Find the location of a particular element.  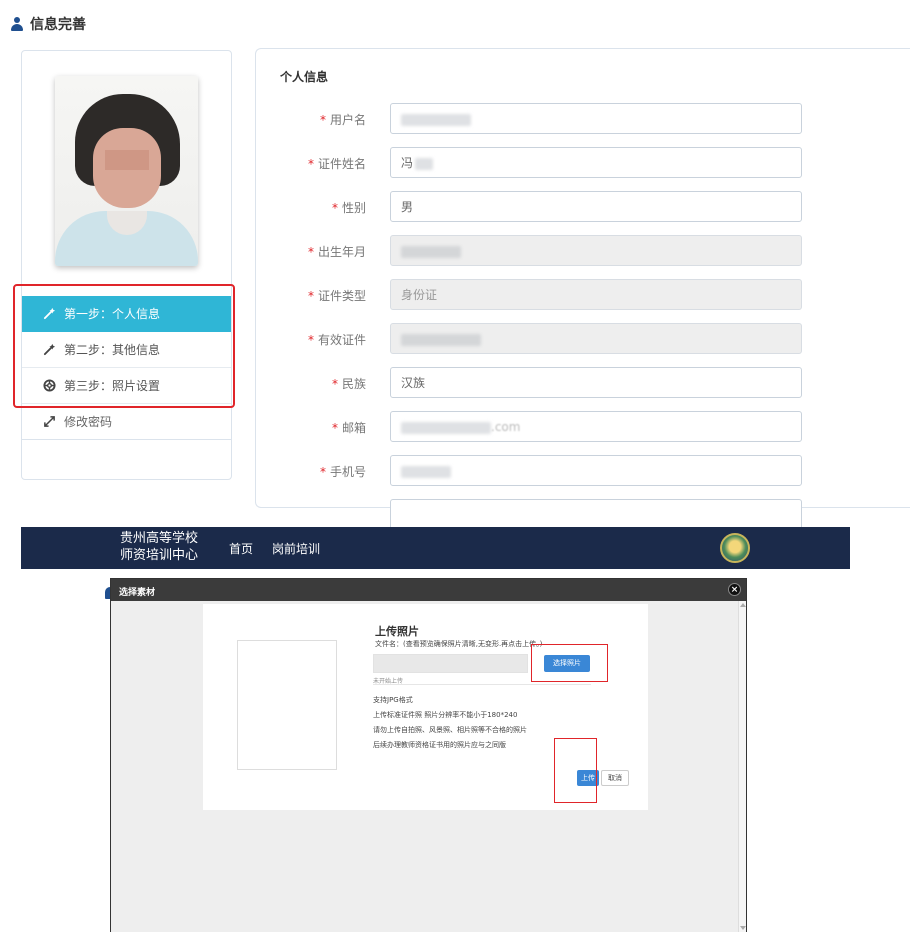

cancel-button: 取消 is located at coordinates (615, 778).